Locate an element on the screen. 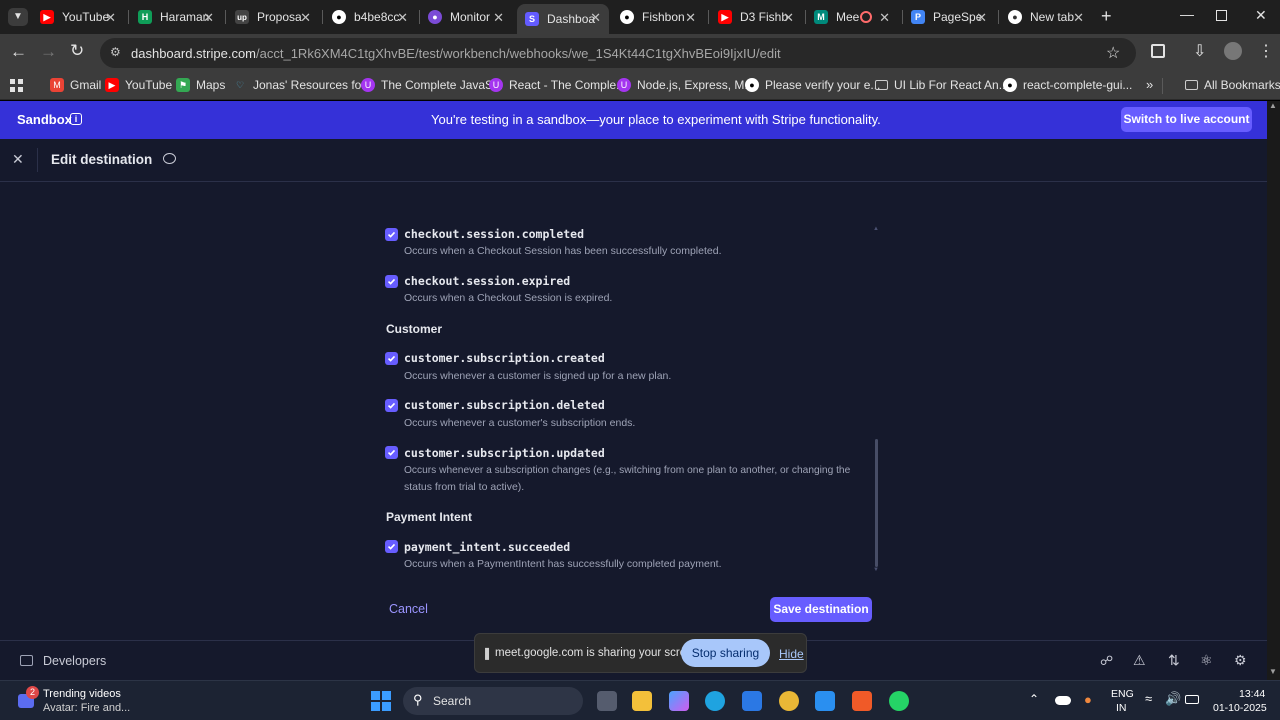  tab-stripe-dashboard: S Dashboa ✕ is located at coordinates (563, 19).